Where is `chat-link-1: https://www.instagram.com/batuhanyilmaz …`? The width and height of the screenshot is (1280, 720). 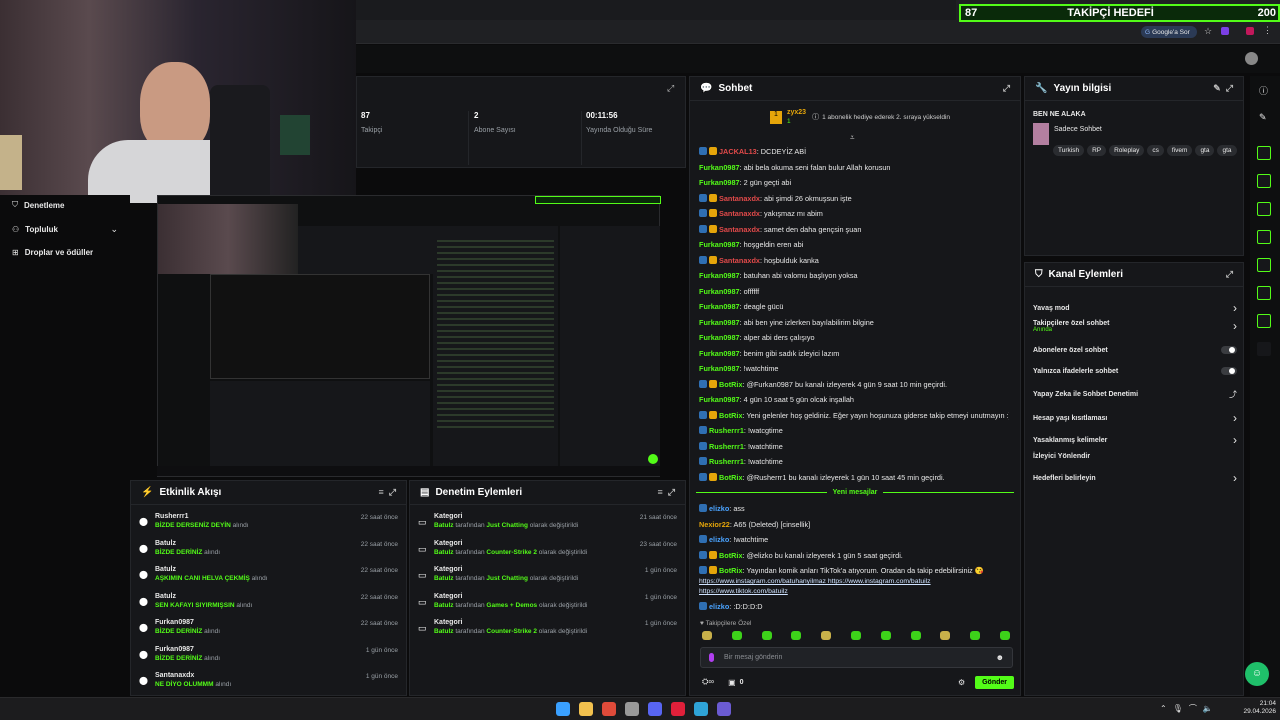
chat-link-1: https://www.instagram.com/batuhanyilmaz … is located at coordinates (854, 582).